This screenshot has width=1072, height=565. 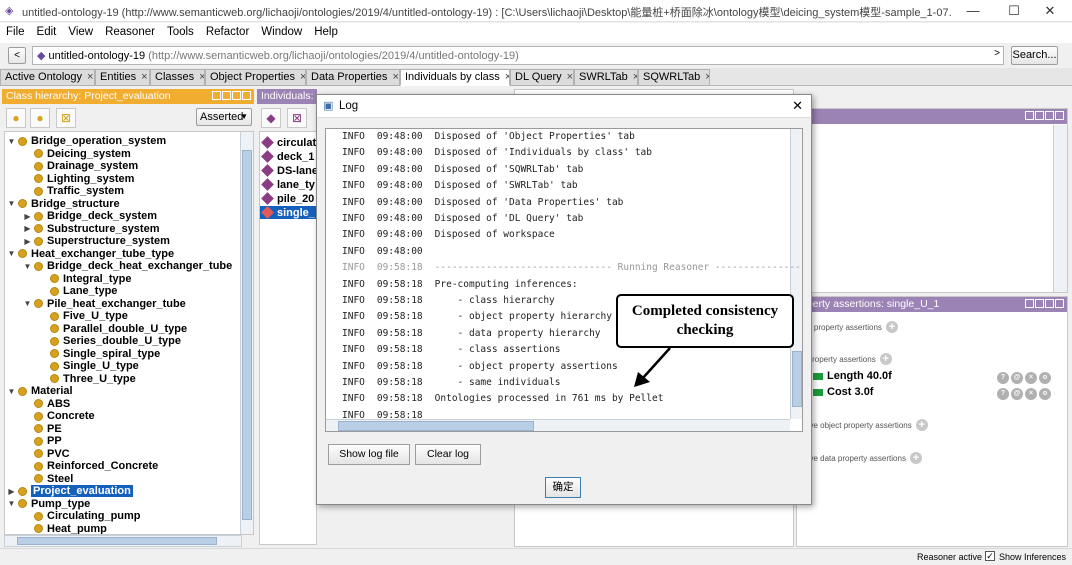 I want to click on class-tree-item: Circulating_pump, so click(x=82, y=516).